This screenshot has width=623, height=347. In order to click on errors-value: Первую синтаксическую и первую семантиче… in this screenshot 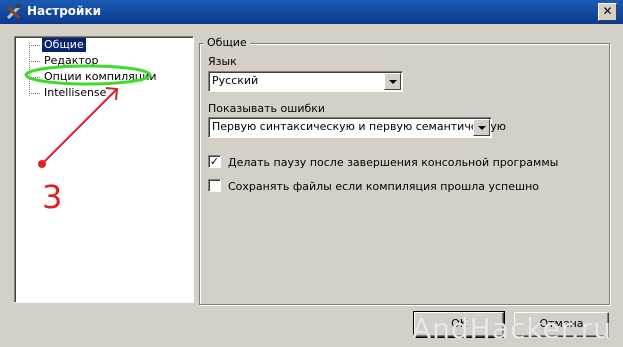, I will do `click(359, 126)`.